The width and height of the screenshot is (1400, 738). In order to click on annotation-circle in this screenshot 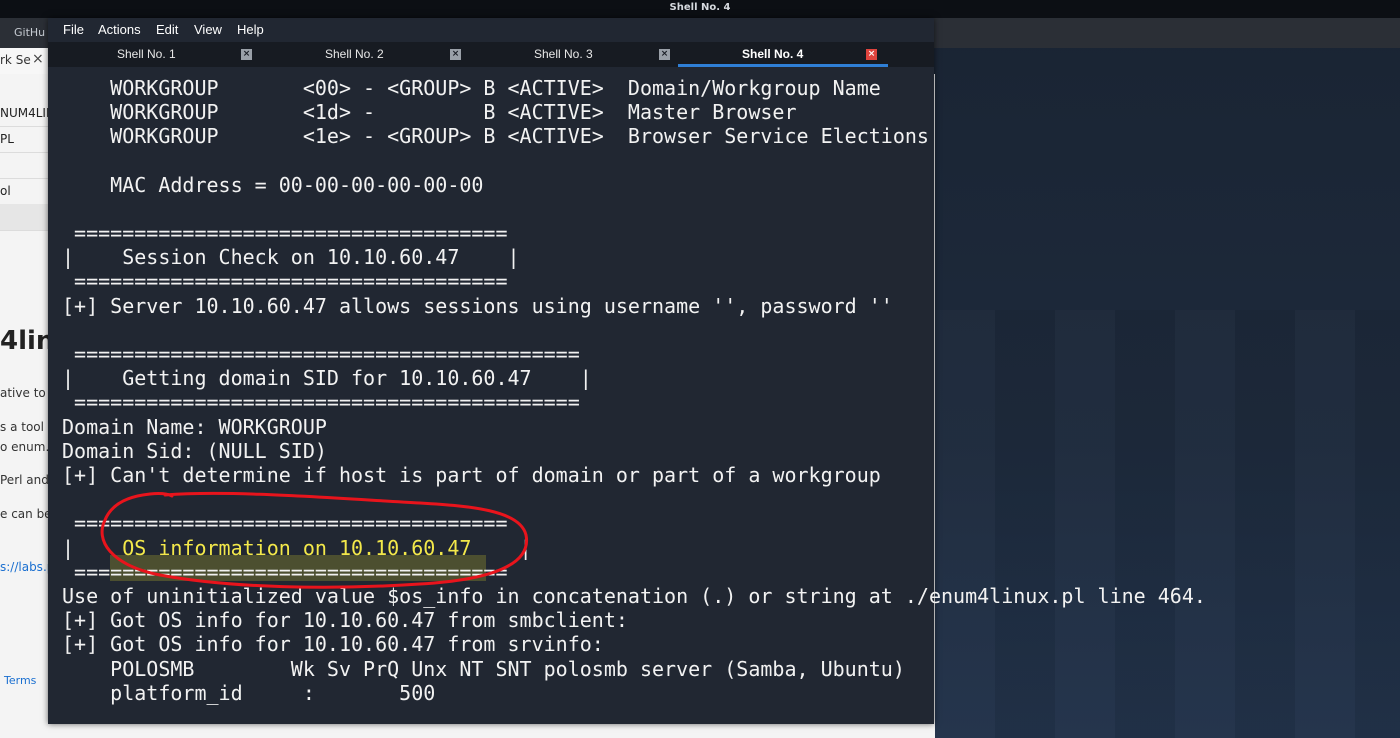, I will do `click(314, 540)`.